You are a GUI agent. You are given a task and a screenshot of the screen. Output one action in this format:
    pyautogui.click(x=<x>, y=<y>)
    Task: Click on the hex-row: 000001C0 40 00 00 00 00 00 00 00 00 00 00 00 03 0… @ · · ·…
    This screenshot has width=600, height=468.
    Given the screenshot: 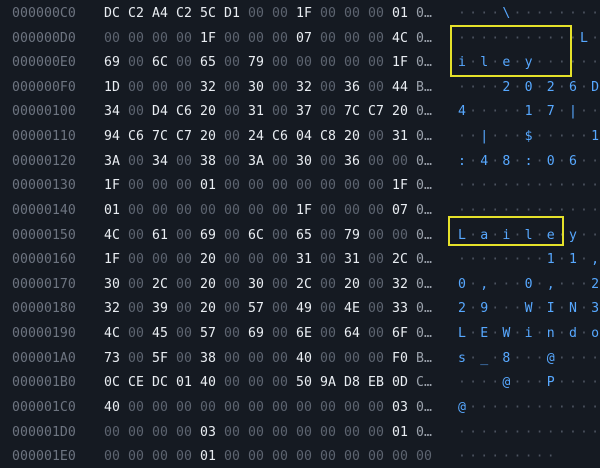 What is the action you would take?
    pyautogui.click(x=300, y=408)
    